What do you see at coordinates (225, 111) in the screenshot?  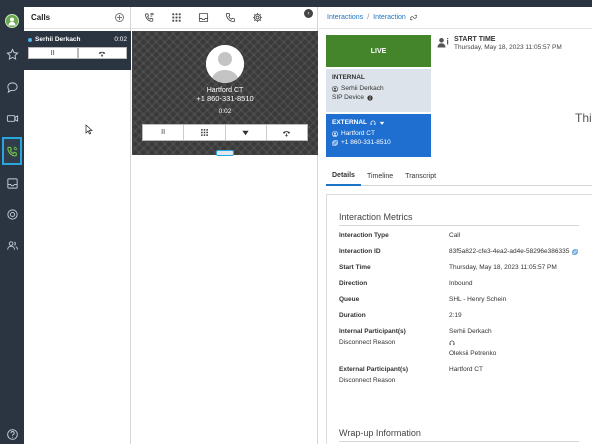 I see `call-timer: 0:02` at bounding box center [225, 111].